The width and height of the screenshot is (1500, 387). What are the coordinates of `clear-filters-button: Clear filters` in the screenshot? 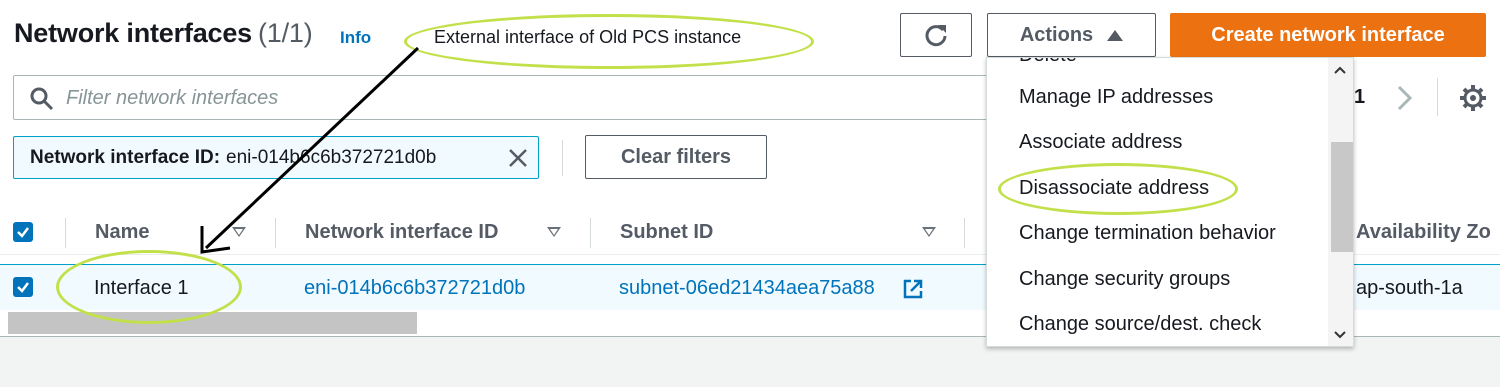 It's located at (676, 157).